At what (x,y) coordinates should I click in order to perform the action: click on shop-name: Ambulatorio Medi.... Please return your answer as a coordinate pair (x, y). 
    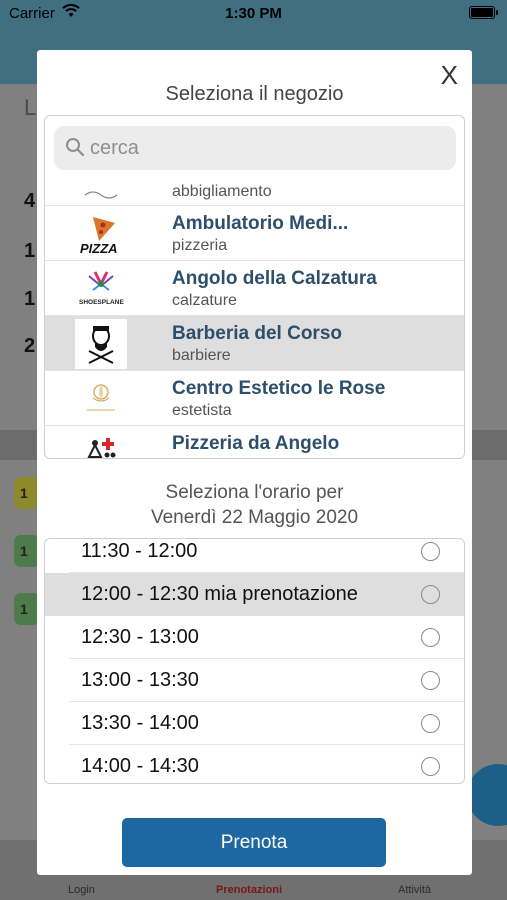
    Looking at the image, I should click on (260, 223).